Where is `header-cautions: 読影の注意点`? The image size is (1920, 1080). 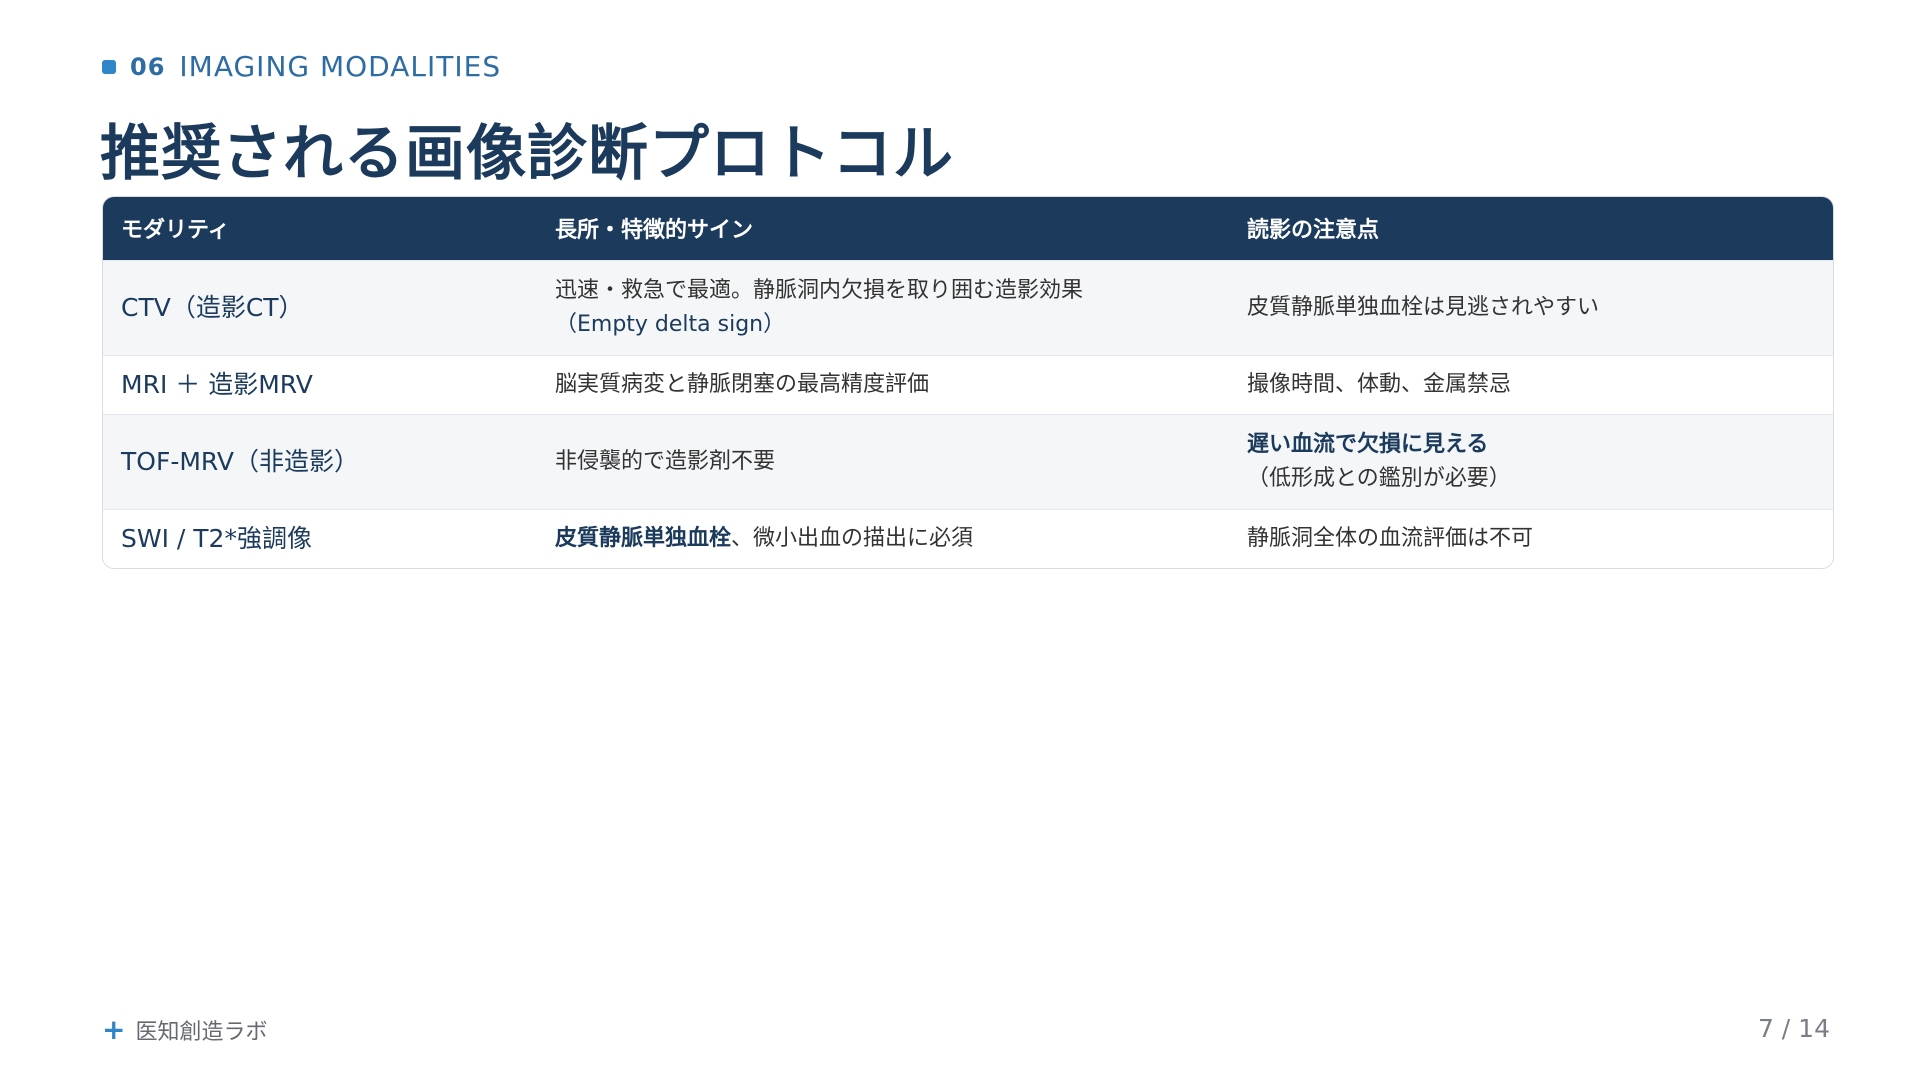
header-cautions: 読影の注意点 is located at coordinates (1313, 231).